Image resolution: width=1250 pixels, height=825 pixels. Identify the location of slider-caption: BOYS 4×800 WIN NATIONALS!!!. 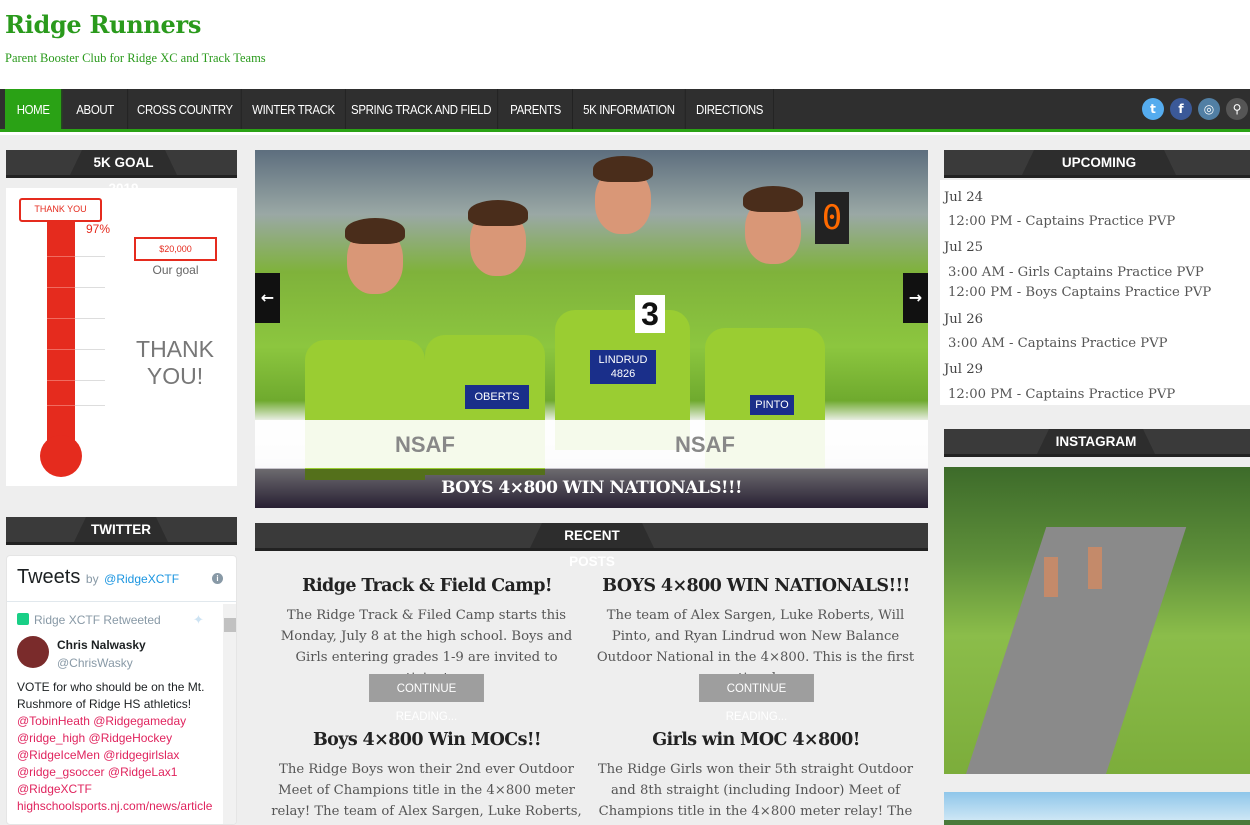
(591, 488).